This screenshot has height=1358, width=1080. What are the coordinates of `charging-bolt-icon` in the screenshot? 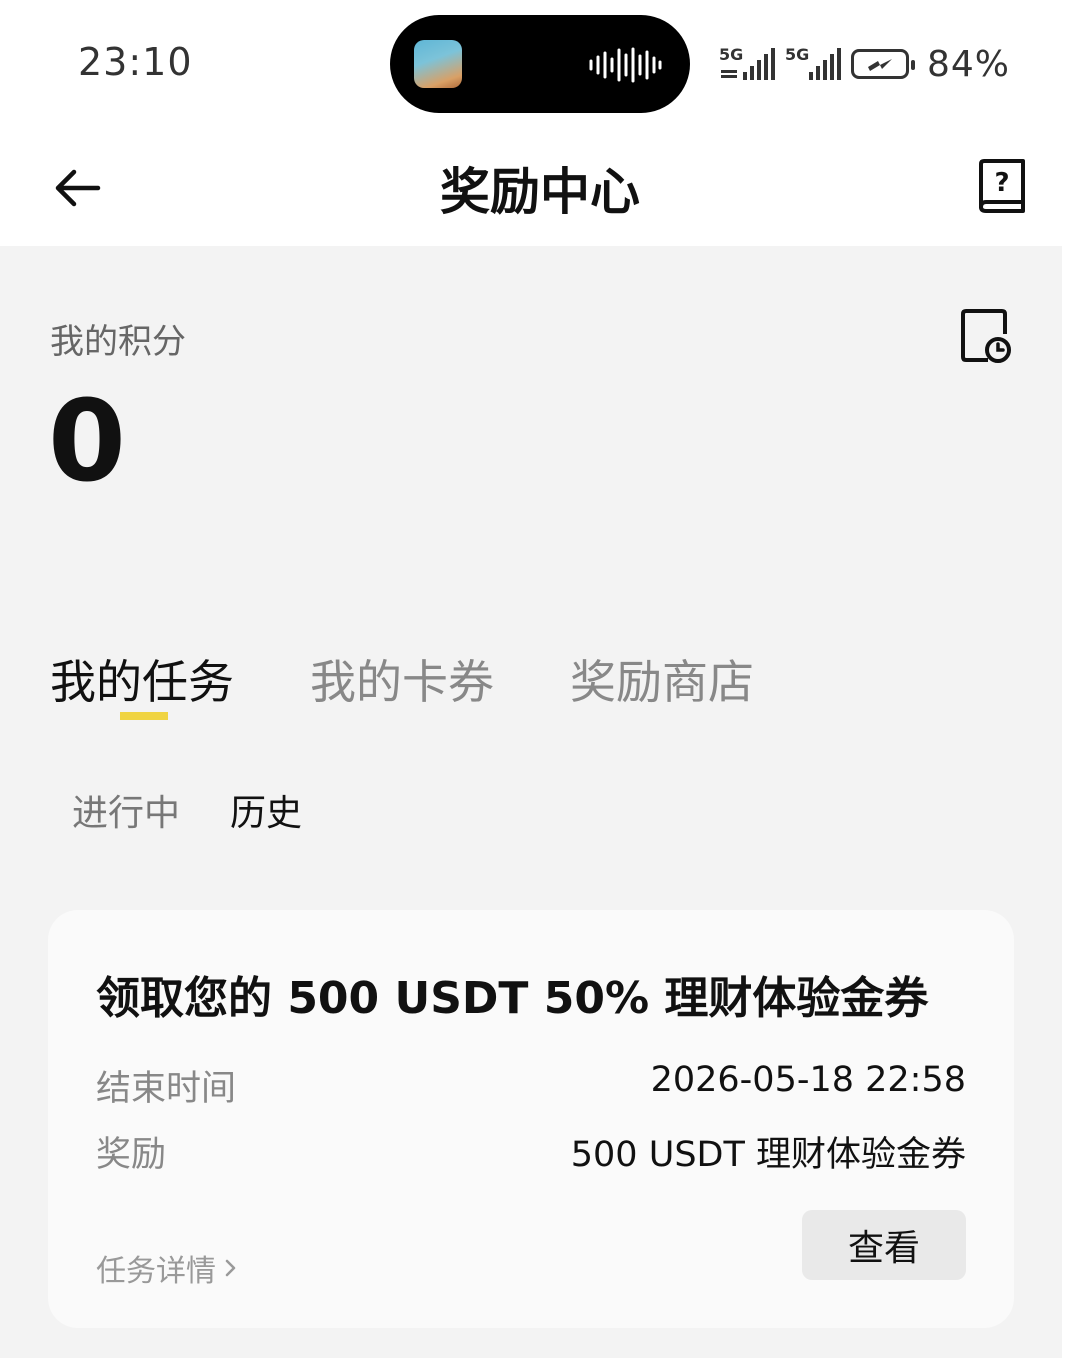 It's located at (879, 65).